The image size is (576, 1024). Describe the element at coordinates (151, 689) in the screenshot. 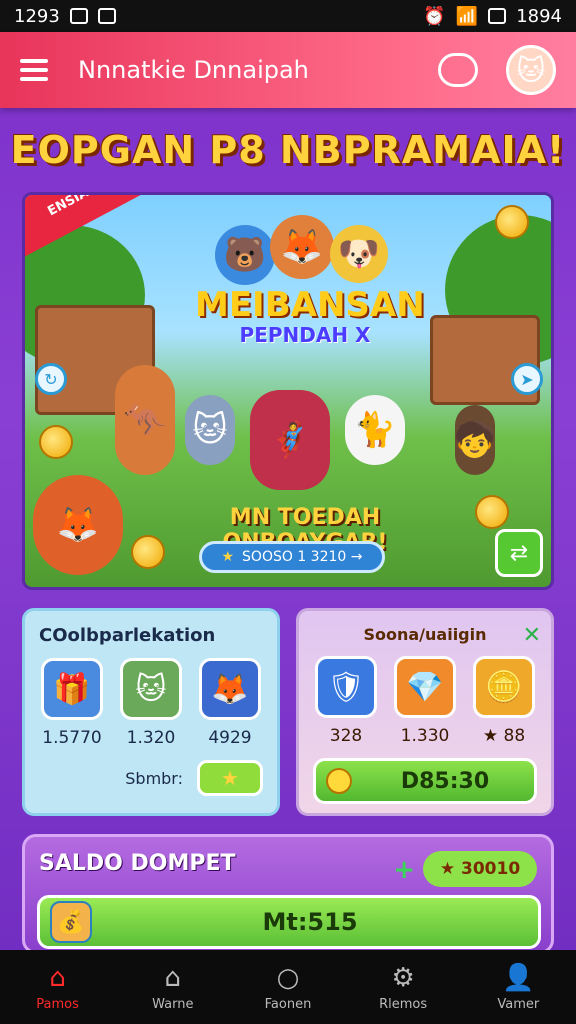

I see `cat-icon: 🐱` at that location.